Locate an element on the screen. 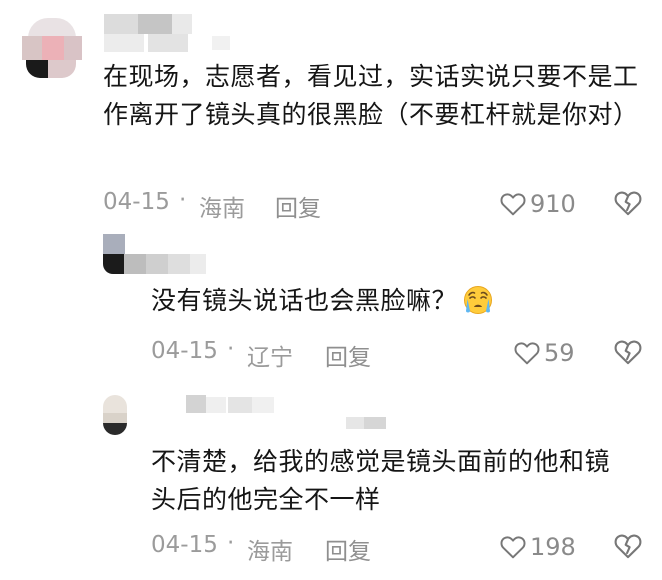  comment-text: 没有镜头说话也会黑脸嘛？ is located at coordinates (386, 301).